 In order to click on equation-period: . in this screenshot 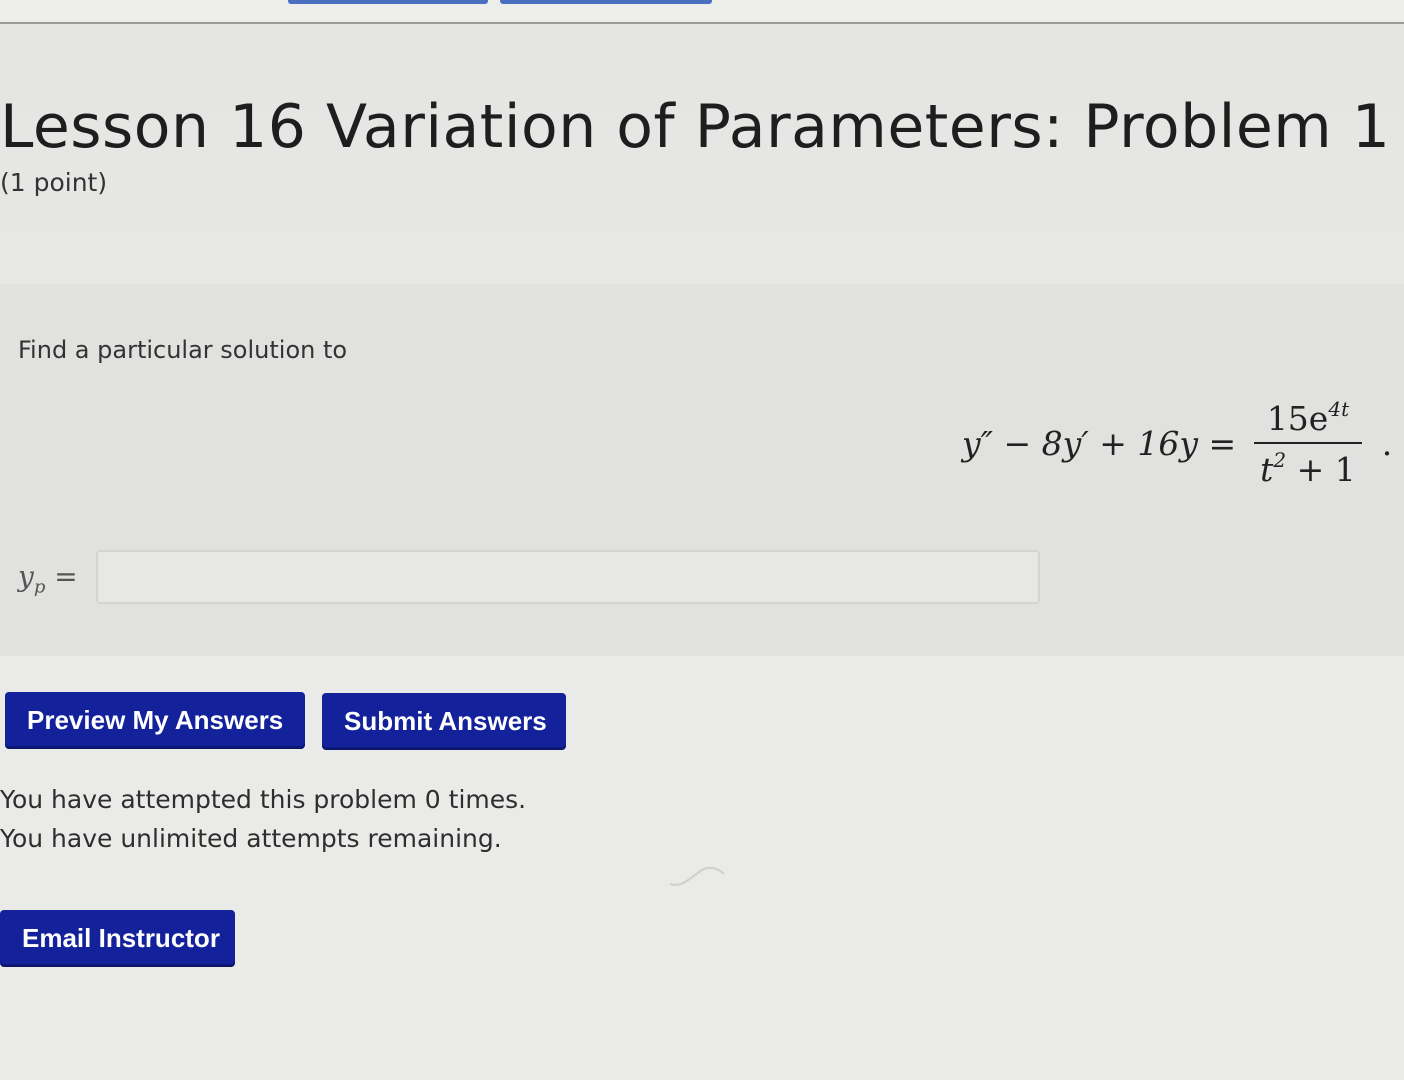, I will do `click(1387, 443)`.